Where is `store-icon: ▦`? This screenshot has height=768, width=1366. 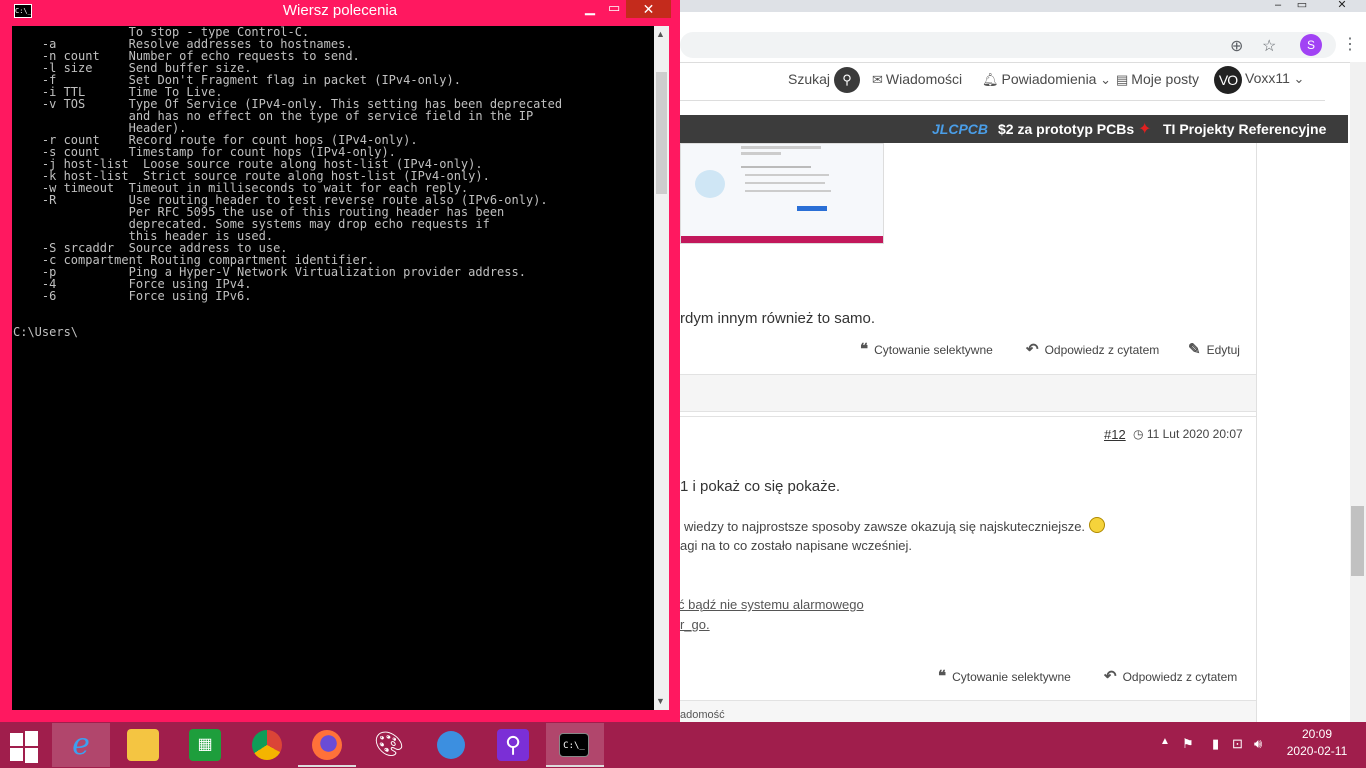
store-icon: ▦ is located at coordinates (205, 745).